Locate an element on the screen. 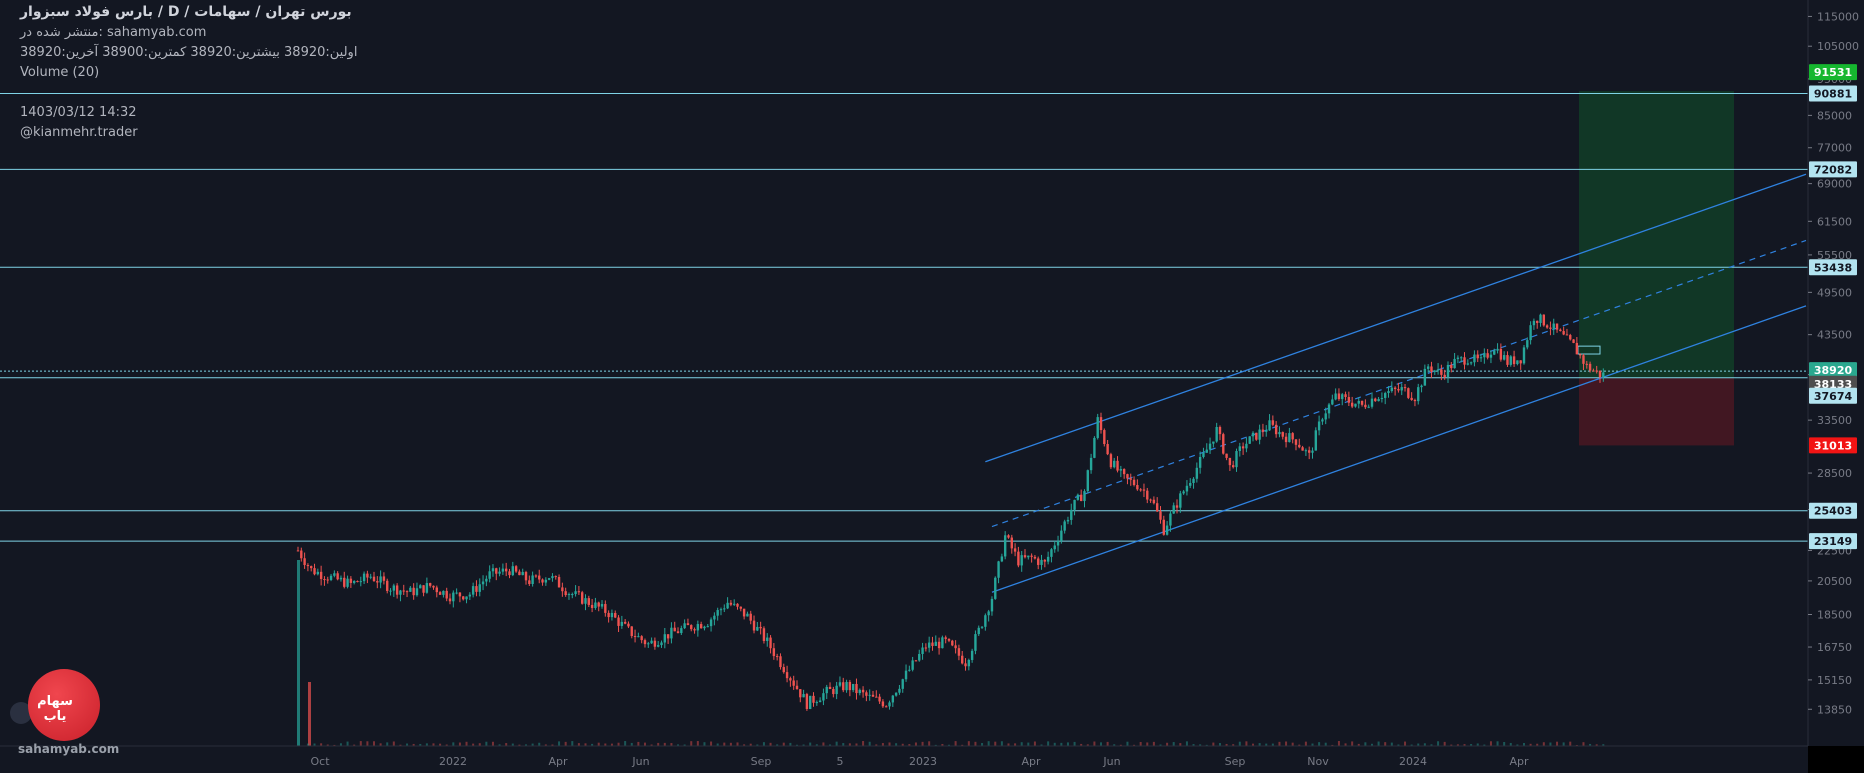  y-tick-label: 16750 is located at coordinates (1834, 647).